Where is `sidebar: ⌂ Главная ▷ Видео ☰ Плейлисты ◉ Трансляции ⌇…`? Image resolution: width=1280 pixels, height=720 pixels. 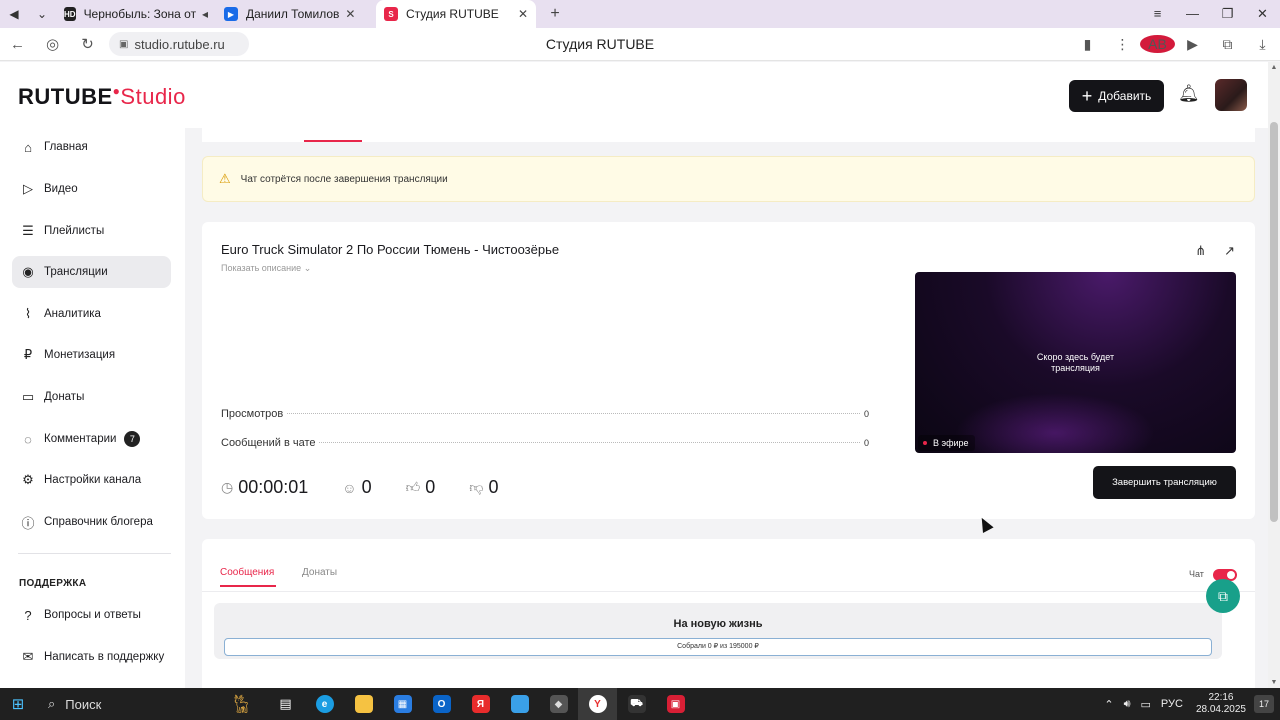
sidebar: ⌂ Главная ▷ Видео ☰ Плейлисты ◉ Трансляции ⌇… is located at coordinates (92, 408).